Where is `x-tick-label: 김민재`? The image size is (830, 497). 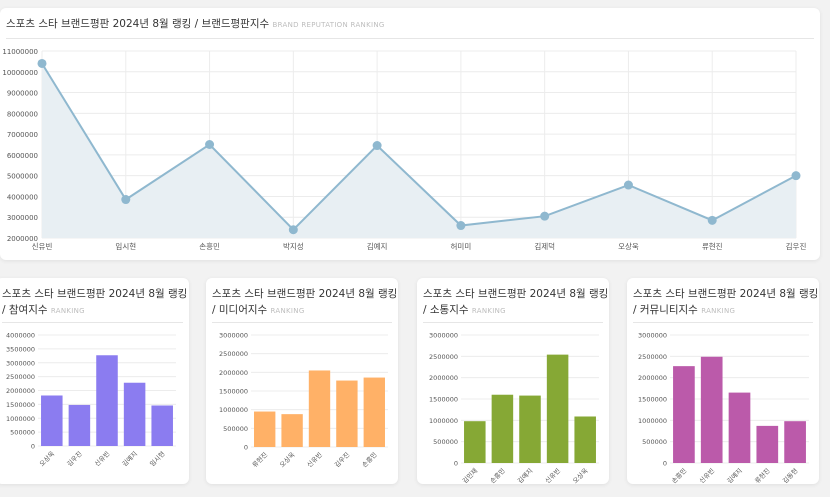
x-tick-label: 김민재 is located at coordinates (469, 475).